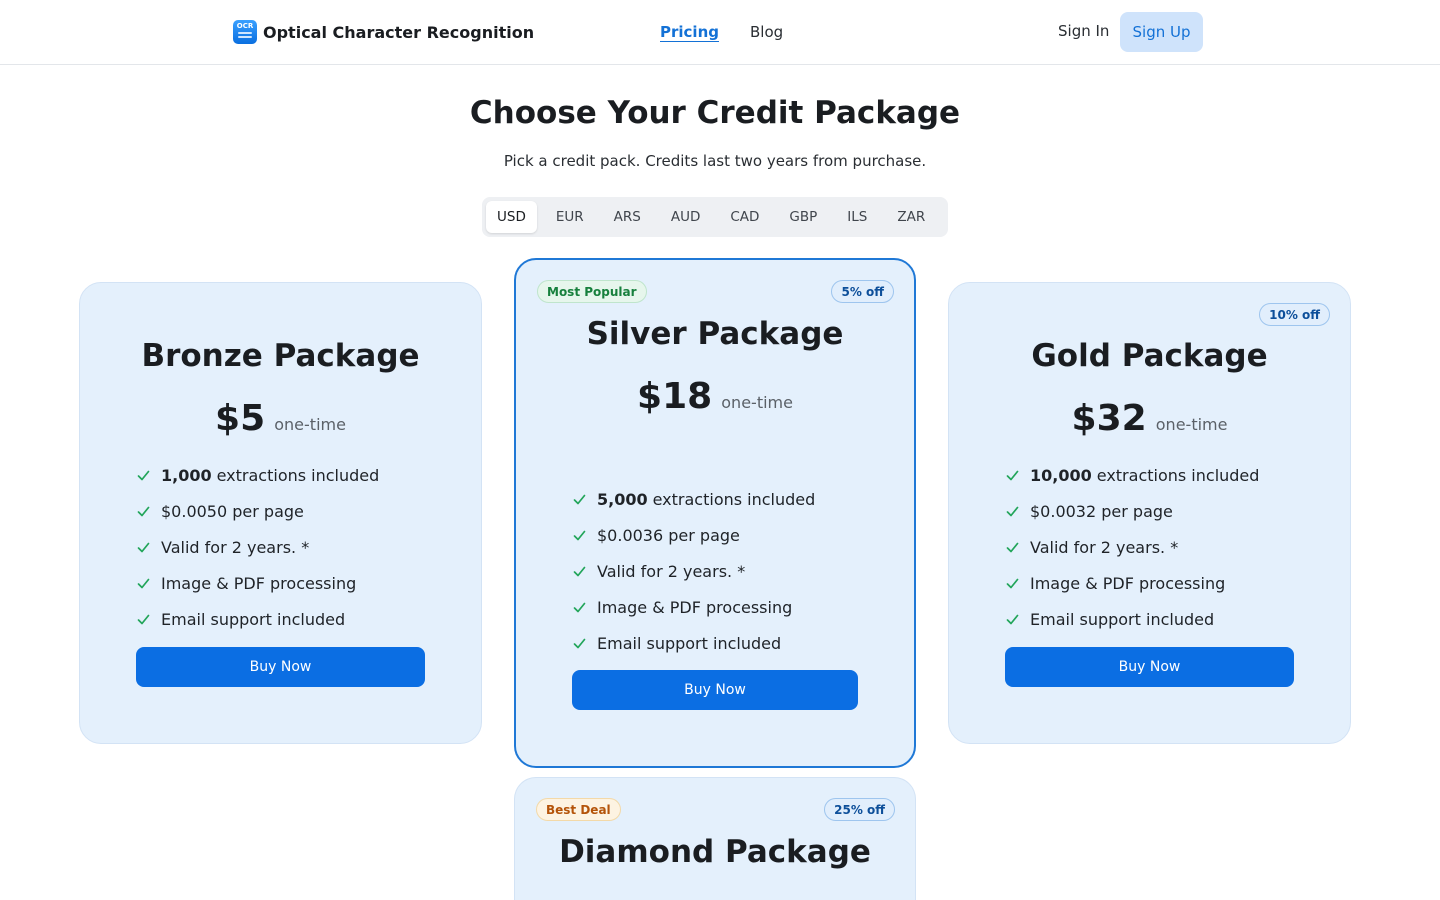 This screenshot has height=900, width=1440. Describe the element at coordinates (240, 418) in the screenshot. I see `package-price: $5` at that location.